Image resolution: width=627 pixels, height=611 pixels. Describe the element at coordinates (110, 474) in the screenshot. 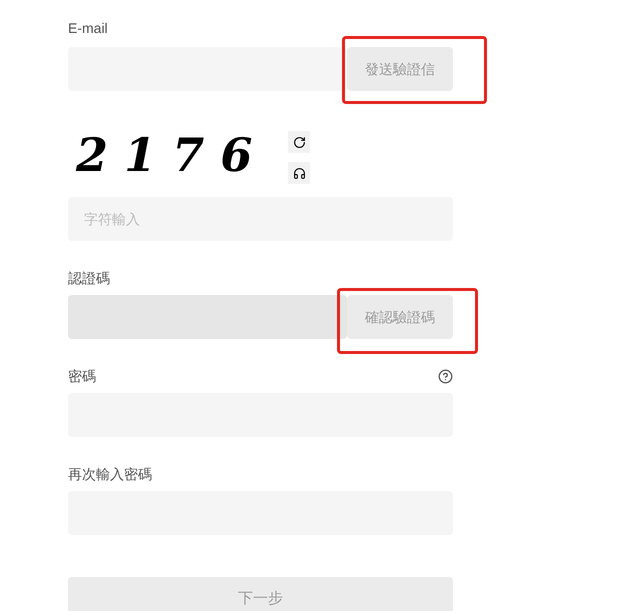

I see `field-label: 再次輸入密碼` at that location.